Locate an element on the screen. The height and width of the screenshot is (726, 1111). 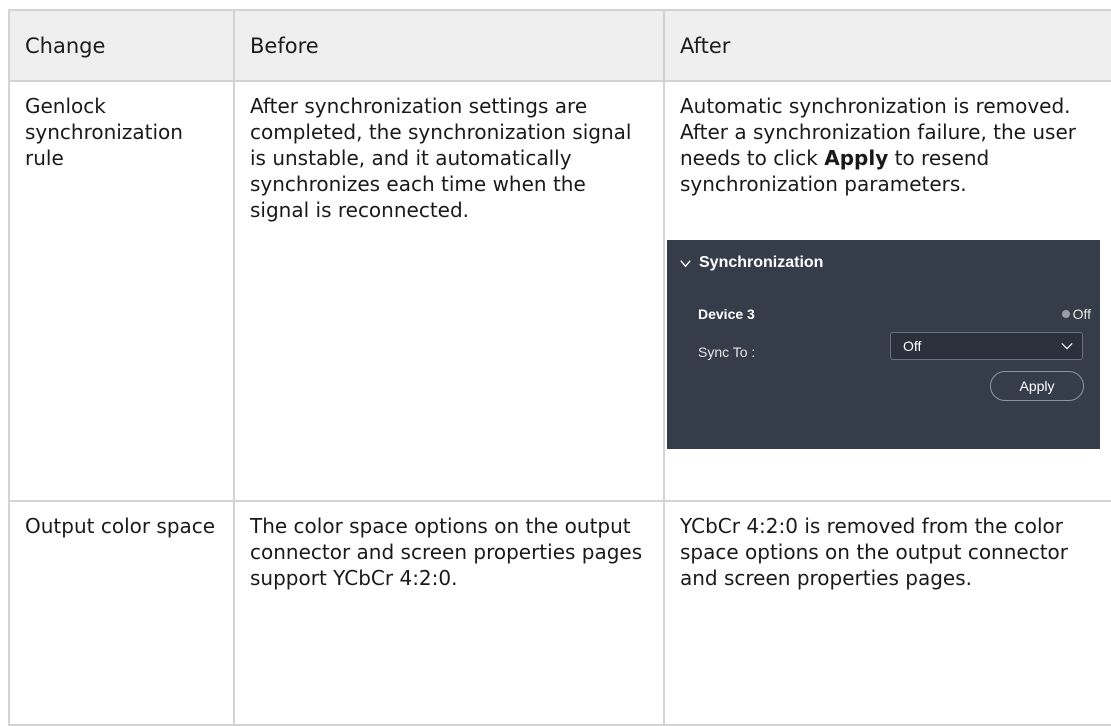
cell-change: Output color space is located at coordinates (121, 613).